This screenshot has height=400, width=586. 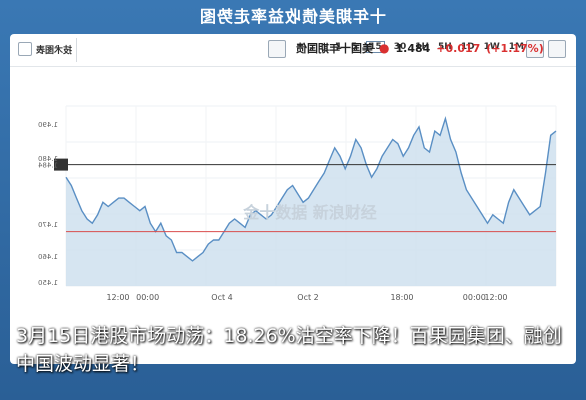 What do you see at coordinates (401, 297) in the screenshot?
I see `x-tick-label: 18:00` at bounding box center [401, 297].